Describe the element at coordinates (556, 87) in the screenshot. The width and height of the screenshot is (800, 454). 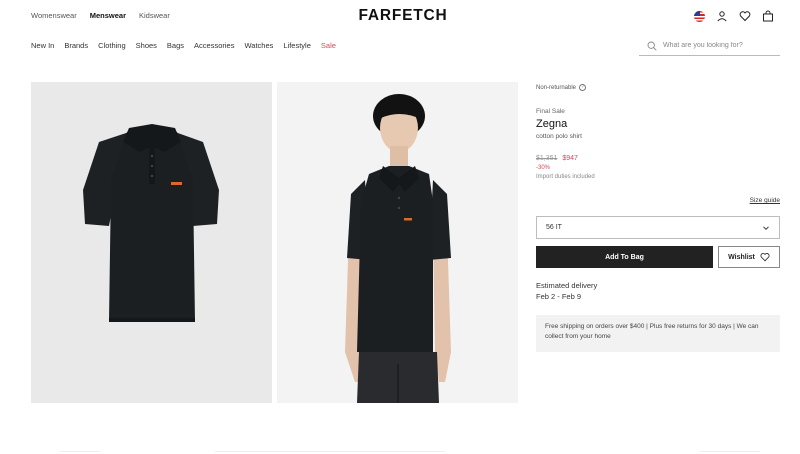
I see `non-returnable-label: Non-returnable` at that location.